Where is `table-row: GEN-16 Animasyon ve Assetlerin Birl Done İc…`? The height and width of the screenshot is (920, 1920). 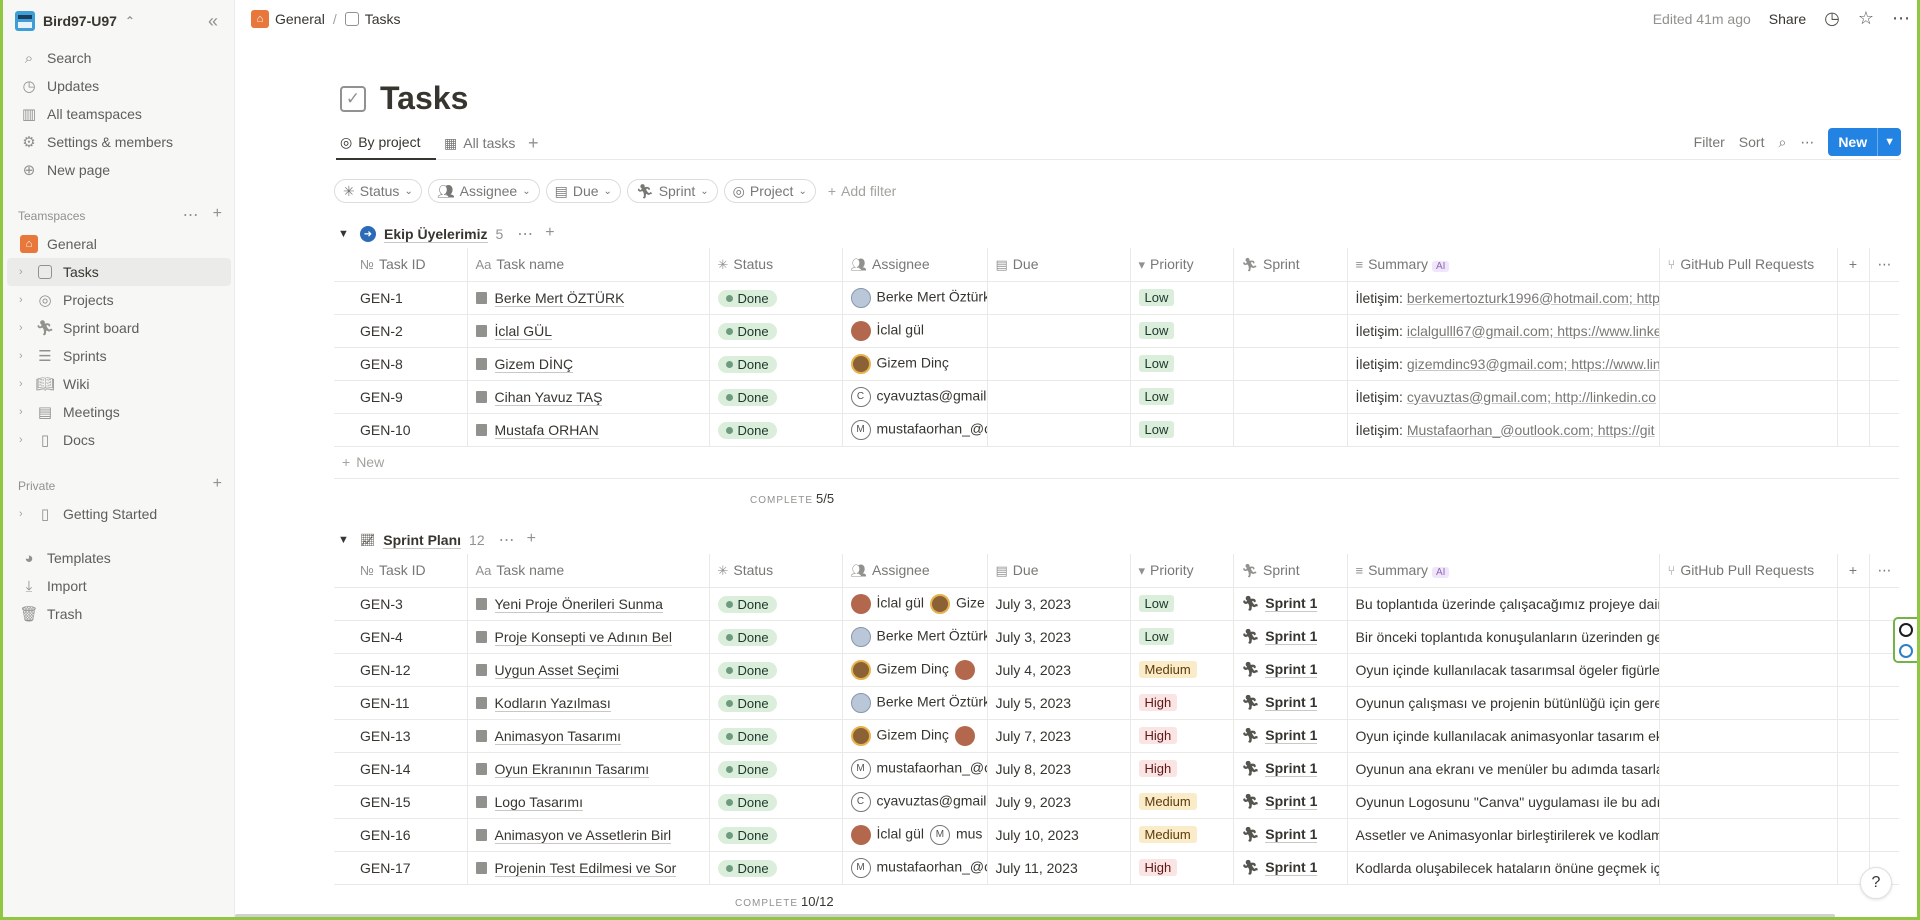
table-row: GEN-16 Animasyon ve Assetlerin Birl Done İc… is located at coordinates (1116, 835).